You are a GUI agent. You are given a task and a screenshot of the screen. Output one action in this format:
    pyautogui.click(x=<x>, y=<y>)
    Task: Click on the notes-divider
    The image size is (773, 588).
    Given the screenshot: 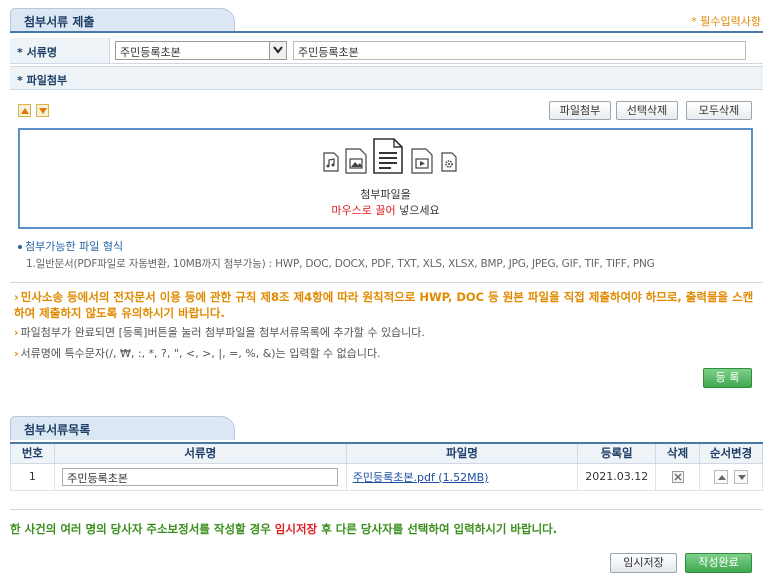 What is the action you would take?
    pyautogui.click(x=386, y=282)
    